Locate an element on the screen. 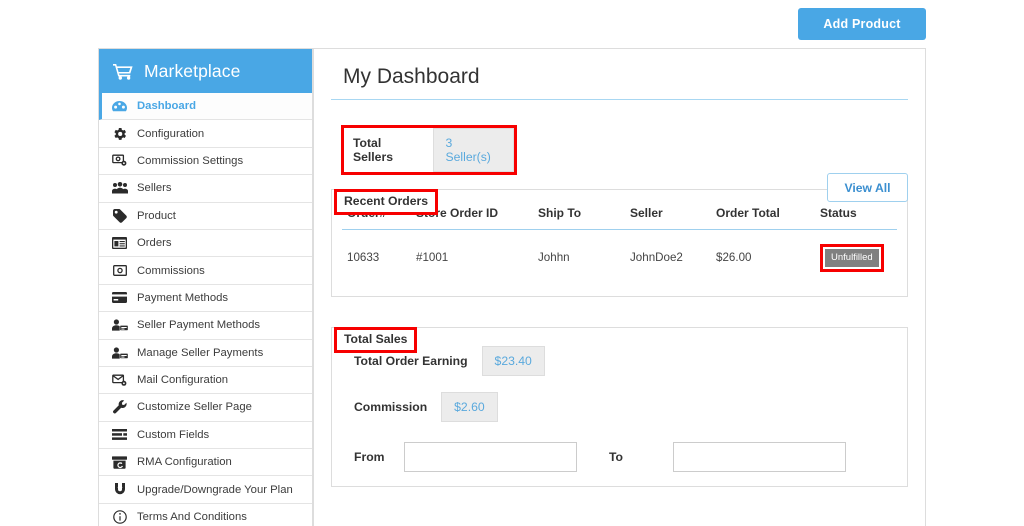 This screenshot has height=526, width=1024. sidebar-item-label: RMA Configuration is located at coordinates (184, 462).